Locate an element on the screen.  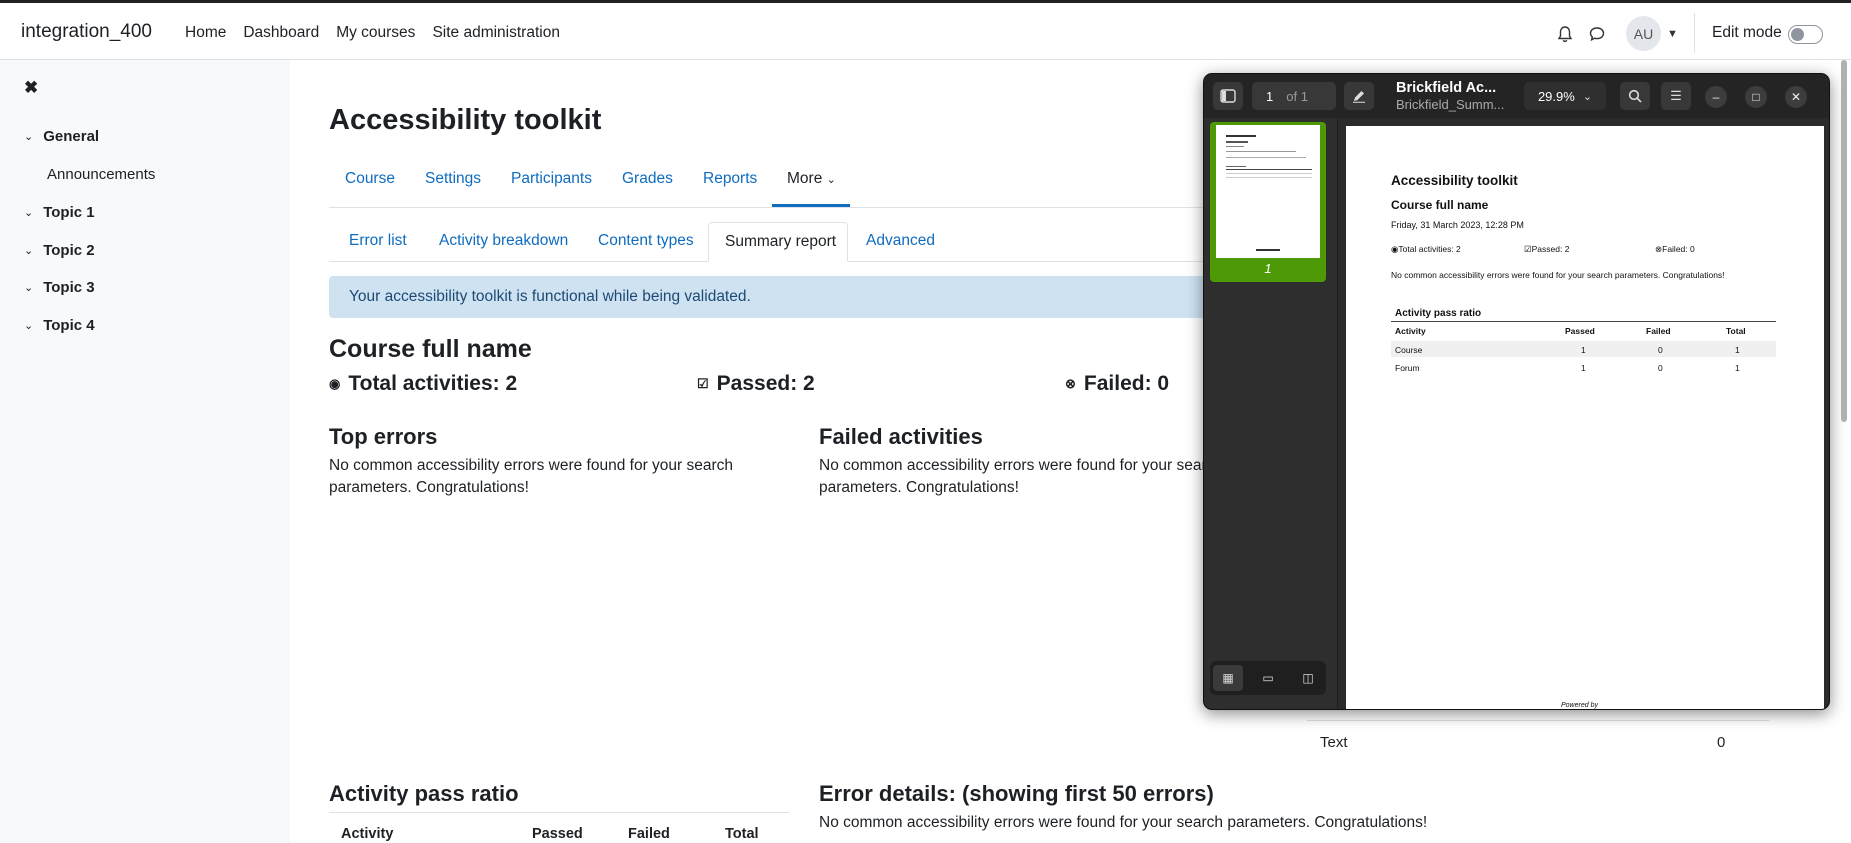
pdf-cell: 0 is located at coordinates (1660, 350).